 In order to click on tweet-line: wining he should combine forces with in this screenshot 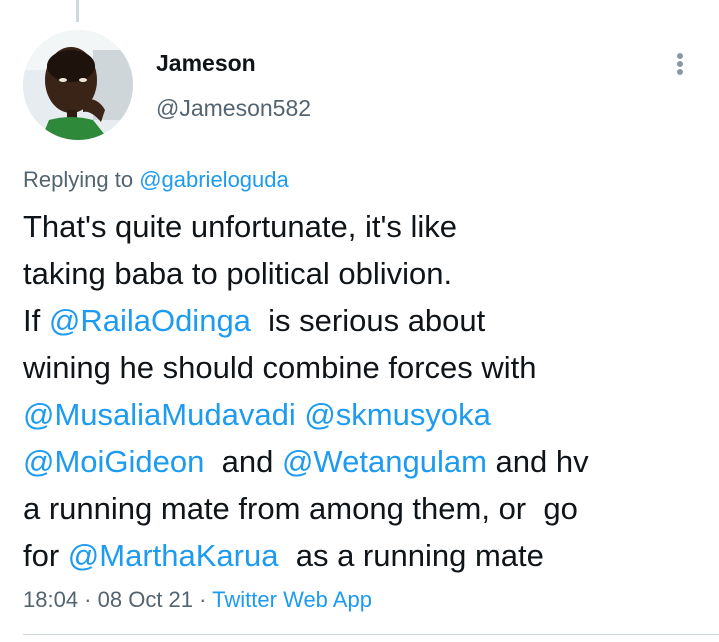, I will do `click(280, 367)`.